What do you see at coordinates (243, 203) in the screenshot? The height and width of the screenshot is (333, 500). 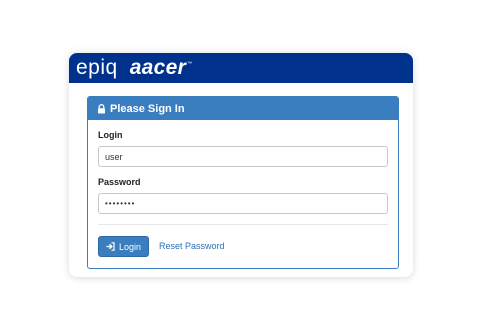 I see `password-input: ••••••••` at bounding box center [243, 203].